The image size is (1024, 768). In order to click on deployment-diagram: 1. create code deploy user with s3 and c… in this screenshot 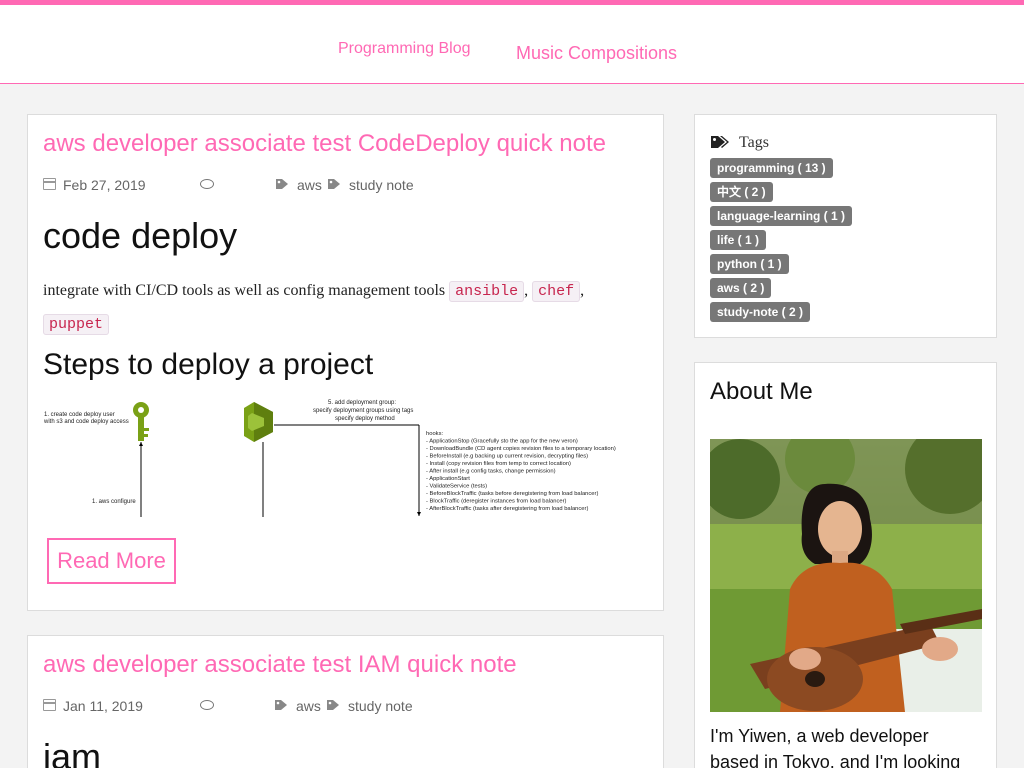, I will do `click(343, 459)`.